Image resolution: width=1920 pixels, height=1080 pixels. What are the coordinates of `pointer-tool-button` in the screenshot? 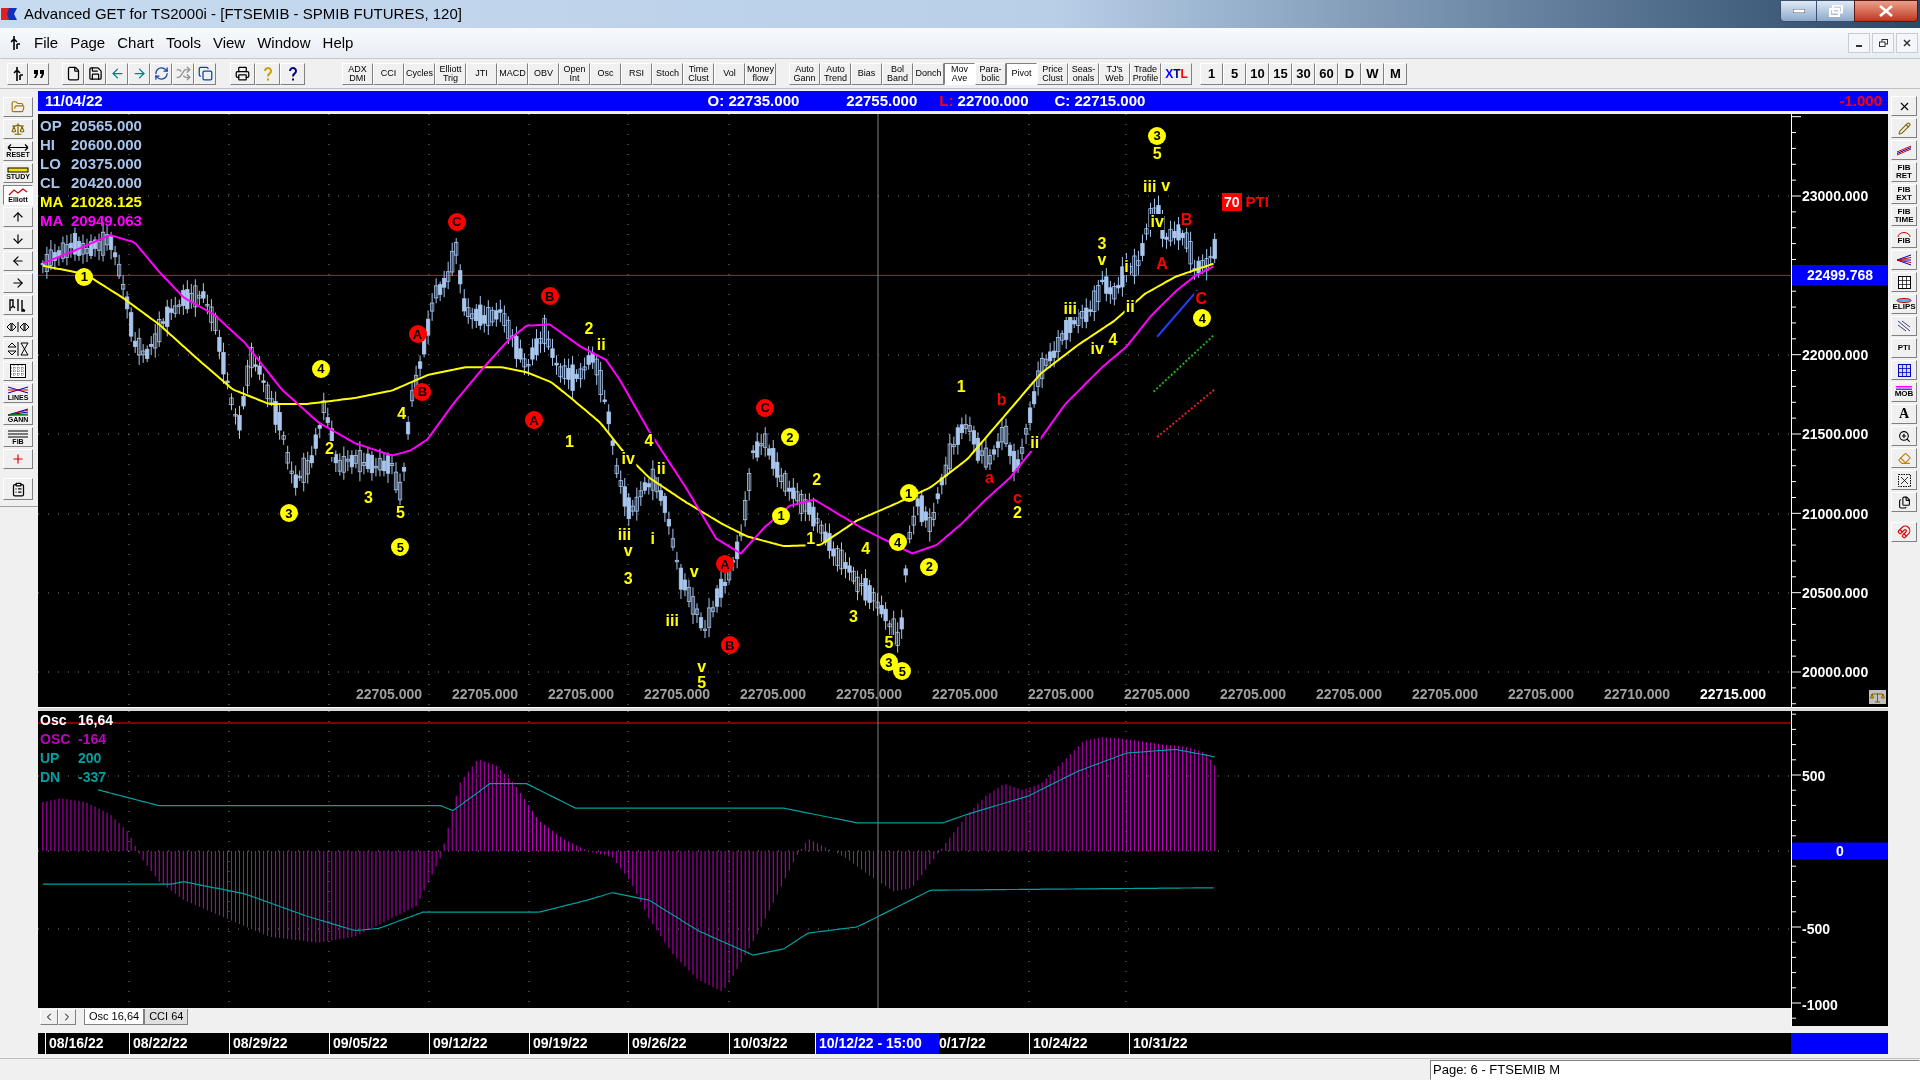 It's located at (17, 73).